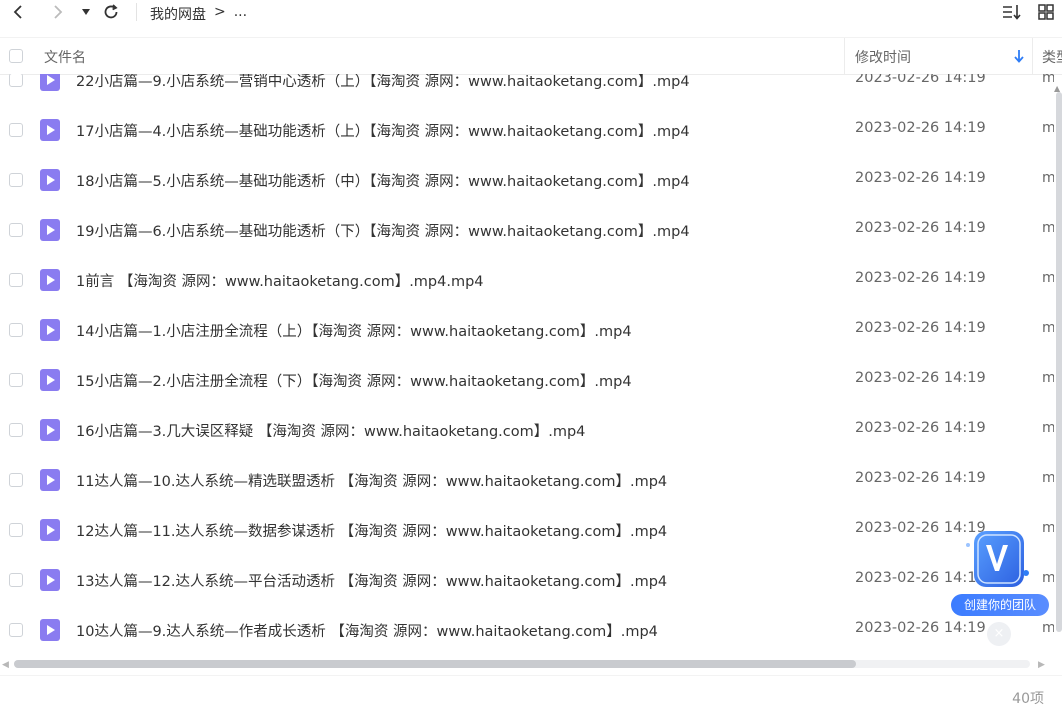  I want to click on toolbar-divider, so click(136, 12).